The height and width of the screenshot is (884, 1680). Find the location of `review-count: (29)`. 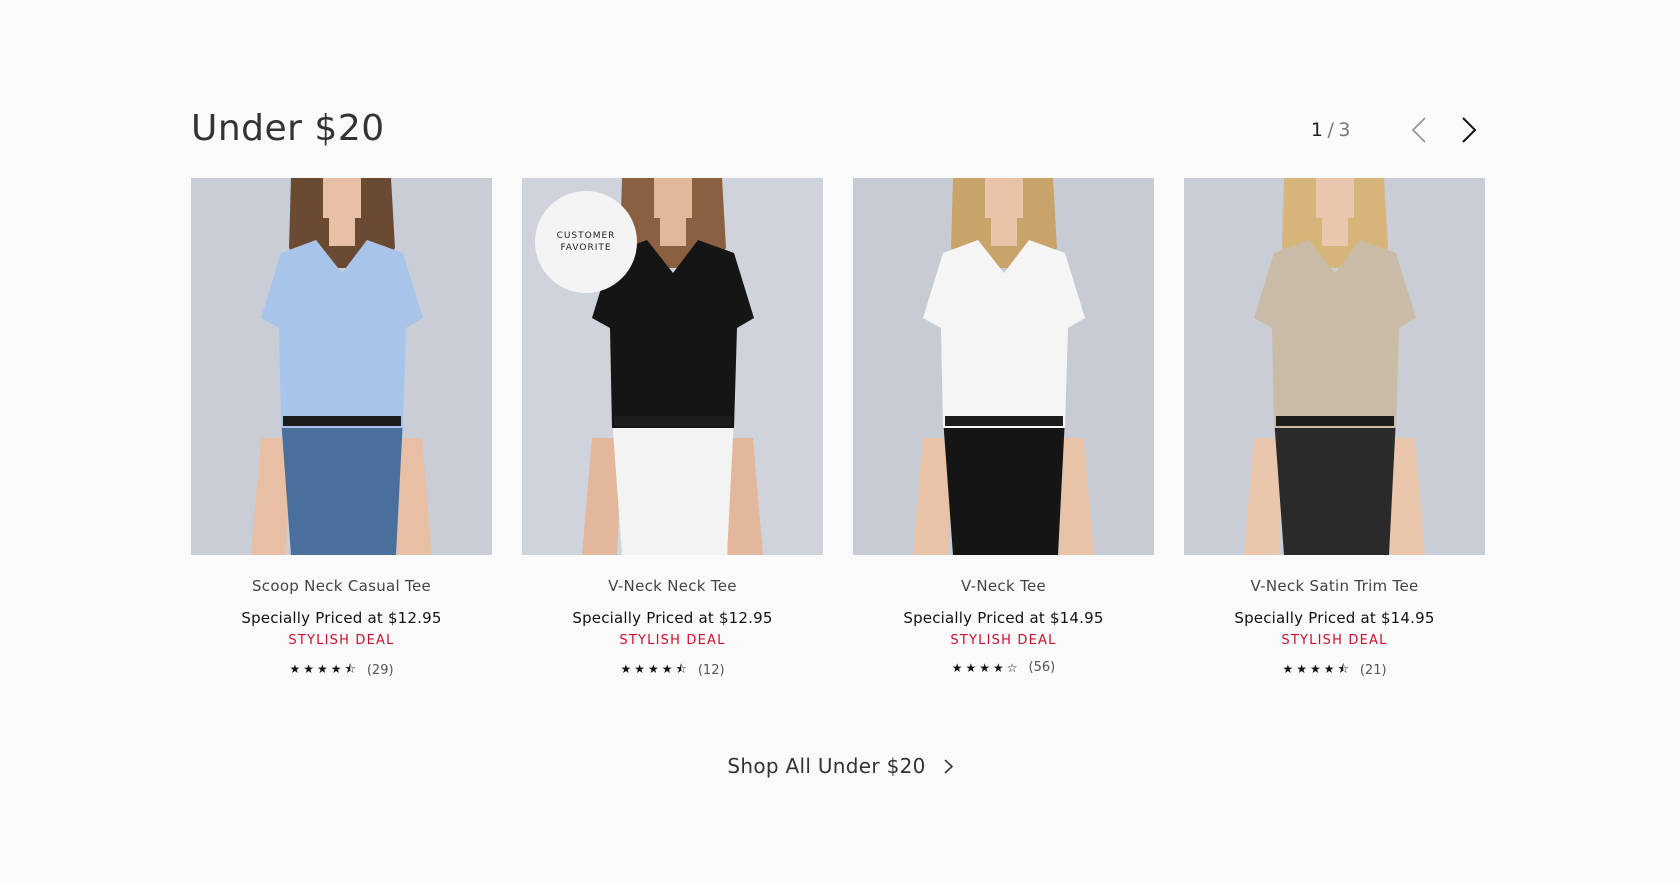

review-count: (29) is located at coordinates (380, 670).